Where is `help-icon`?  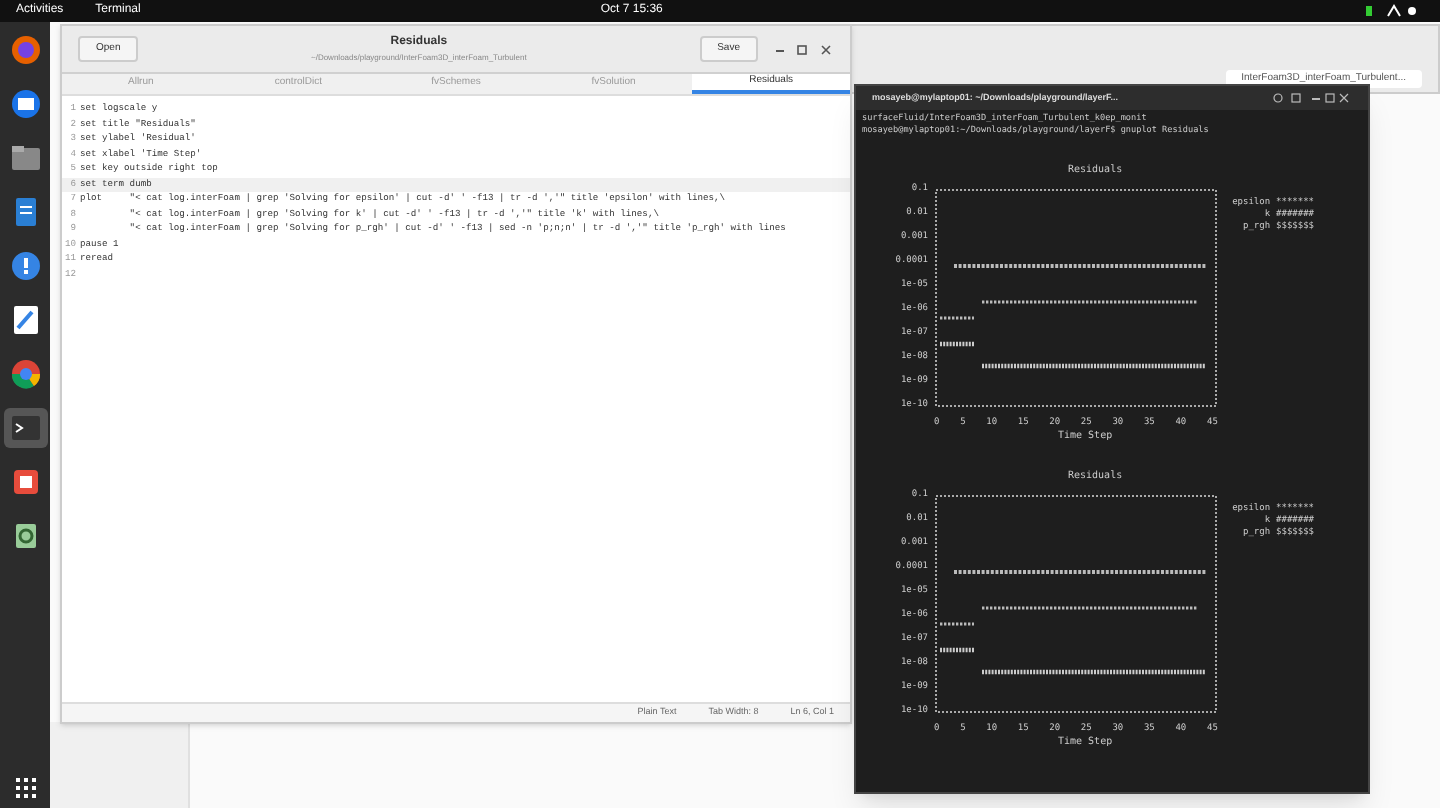
help-icon is located at coordinates (25, 266).